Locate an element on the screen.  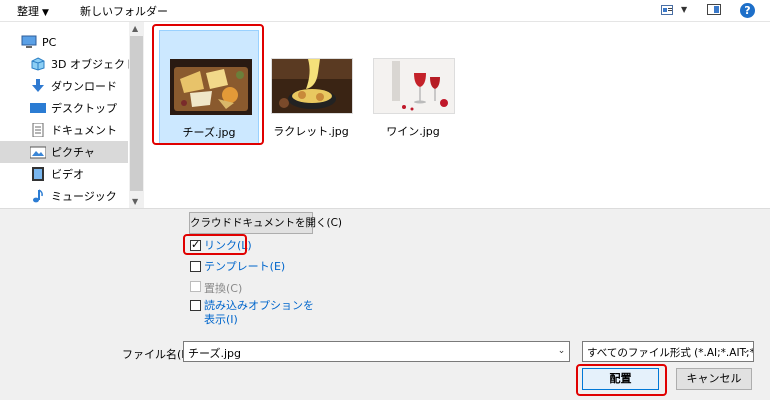
link-checkbox is located at coordinates (195, 244).